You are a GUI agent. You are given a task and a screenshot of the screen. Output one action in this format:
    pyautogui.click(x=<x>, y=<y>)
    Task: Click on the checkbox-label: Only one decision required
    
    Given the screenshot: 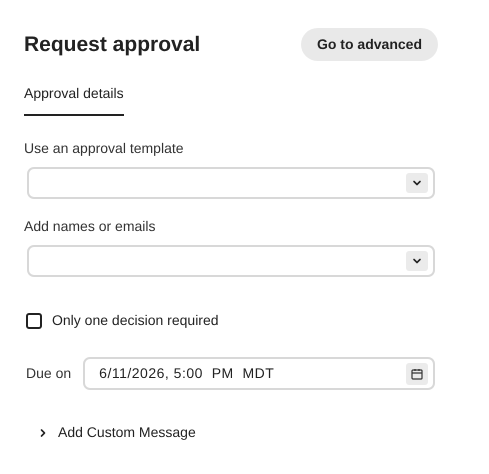 What is the action you would take?
    pyautogui.click(x=135, y=320)
    